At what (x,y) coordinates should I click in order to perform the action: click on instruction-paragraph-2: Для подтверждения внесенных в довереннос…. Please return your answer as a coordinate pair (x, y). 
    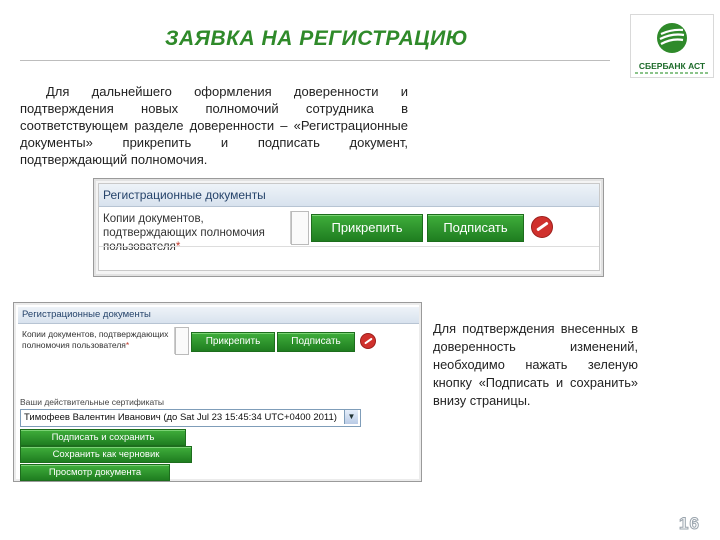
    Looking at the image, I should click on (535, 364).